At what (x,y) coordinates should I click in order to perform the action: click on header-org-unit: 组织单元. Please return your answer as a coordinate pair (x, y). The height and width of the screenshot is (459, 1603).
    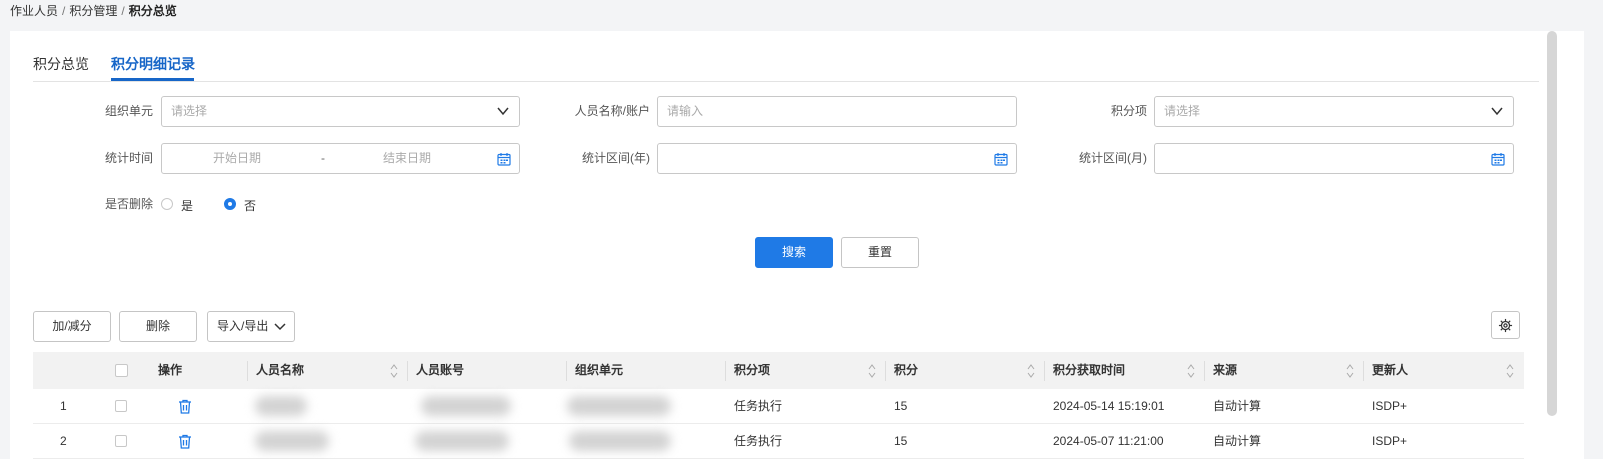
    Looking at the image, I should click on (599, 370).